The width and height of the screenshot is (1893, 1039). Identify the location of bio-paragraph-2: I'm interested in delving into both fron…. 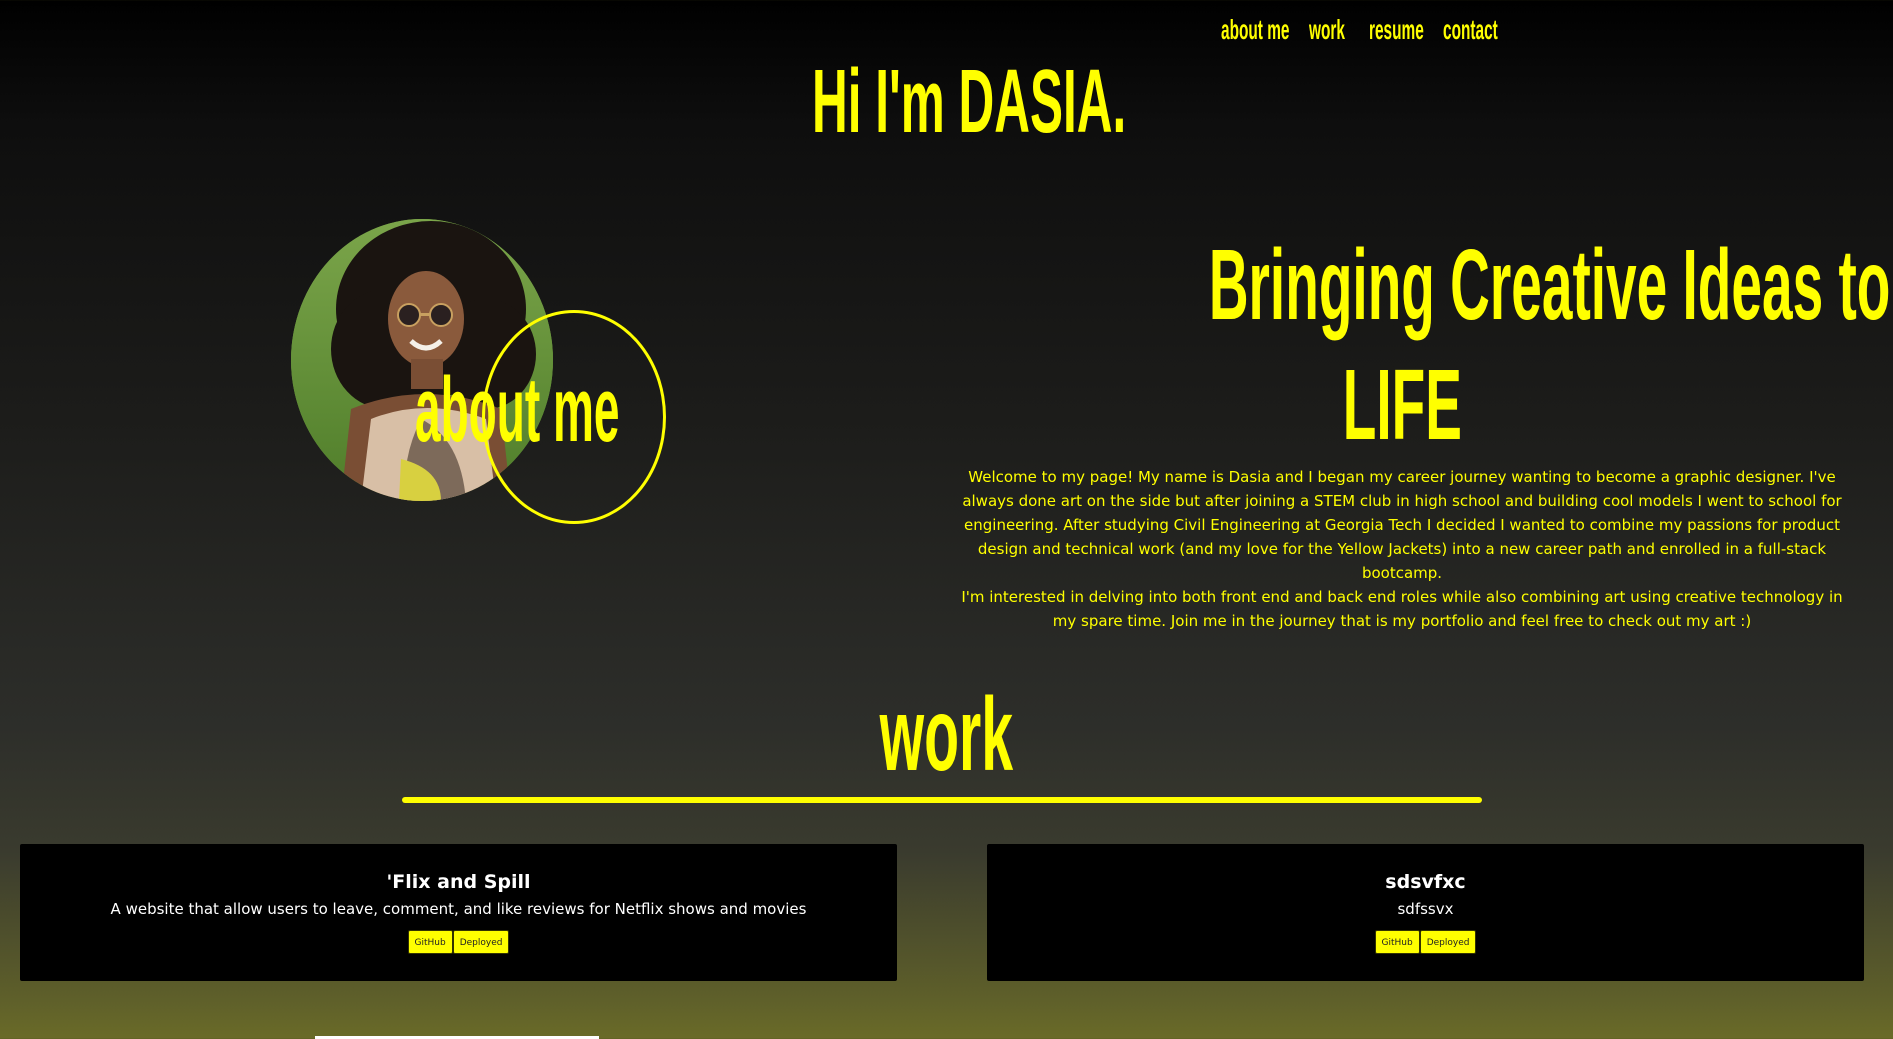
(1402, 609).